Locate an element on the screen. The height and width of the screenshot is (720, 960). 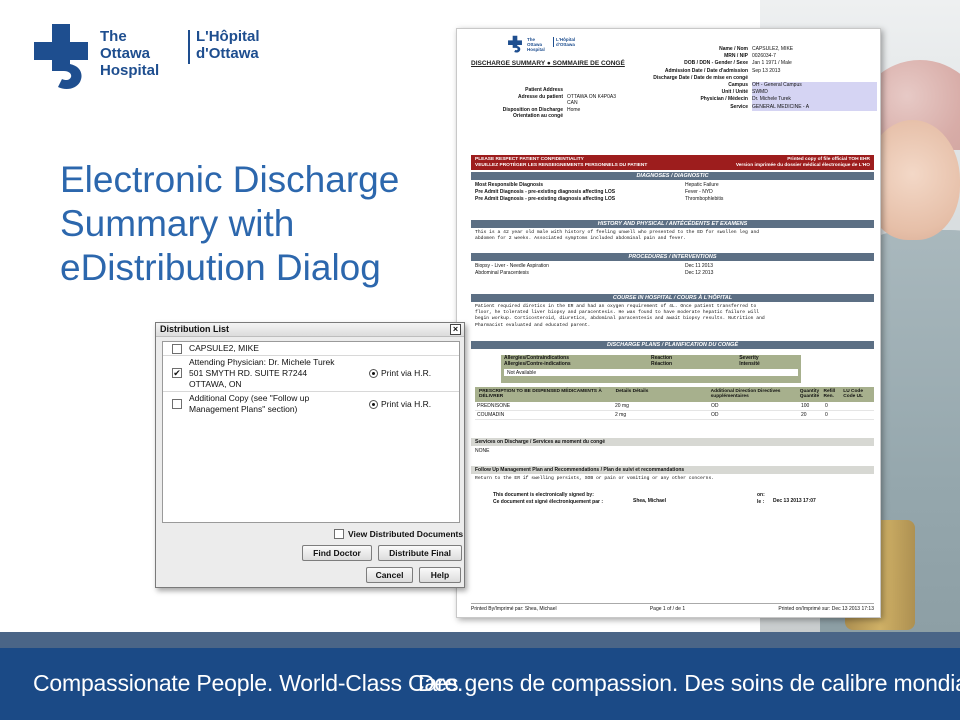
help-button: Help is located at coordinates (440, 575).